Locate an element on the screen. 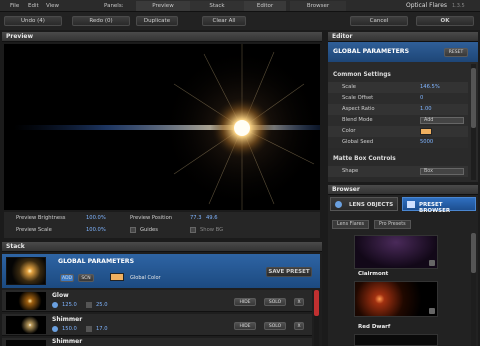  stack-layer-row: Glow 125.0 25.0 HIDE SOLO X is located at coordinates (157, 301).